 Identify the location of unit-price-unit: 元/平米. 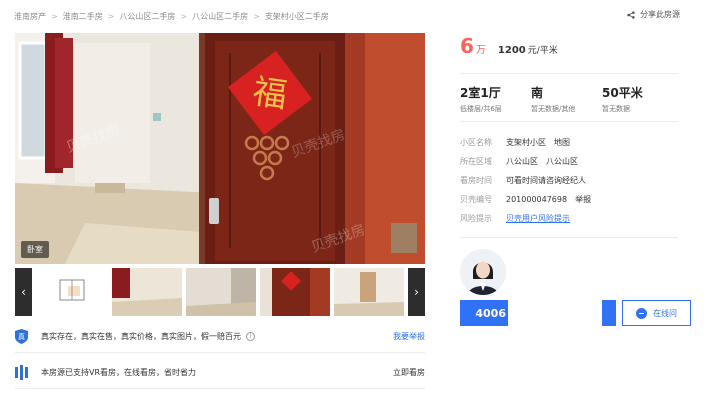
(542, 51).